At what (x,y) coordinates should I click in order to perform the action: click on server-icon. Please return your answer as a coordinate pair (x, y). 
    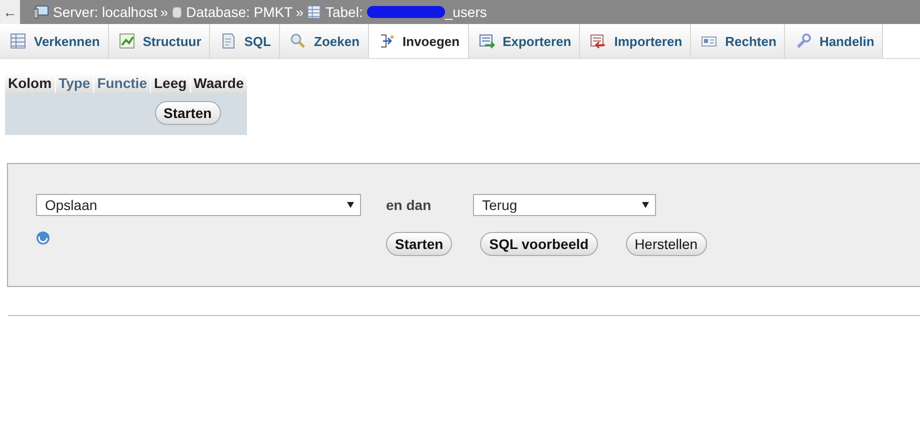
    Looking at the image, I should click on (41, 12).